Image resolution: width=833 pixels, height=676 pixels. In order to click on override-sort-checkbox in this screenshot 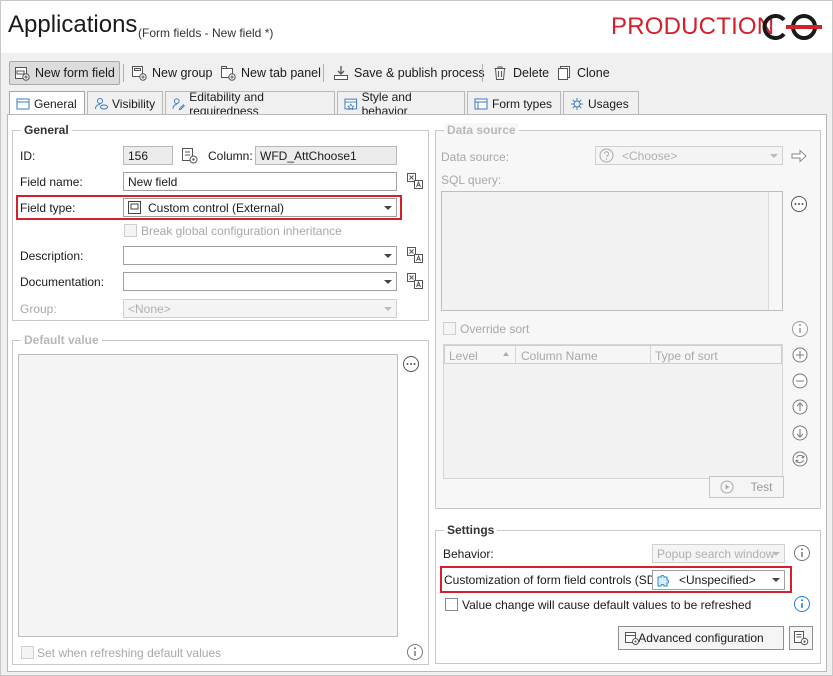, I will do `click(449, 328)`.